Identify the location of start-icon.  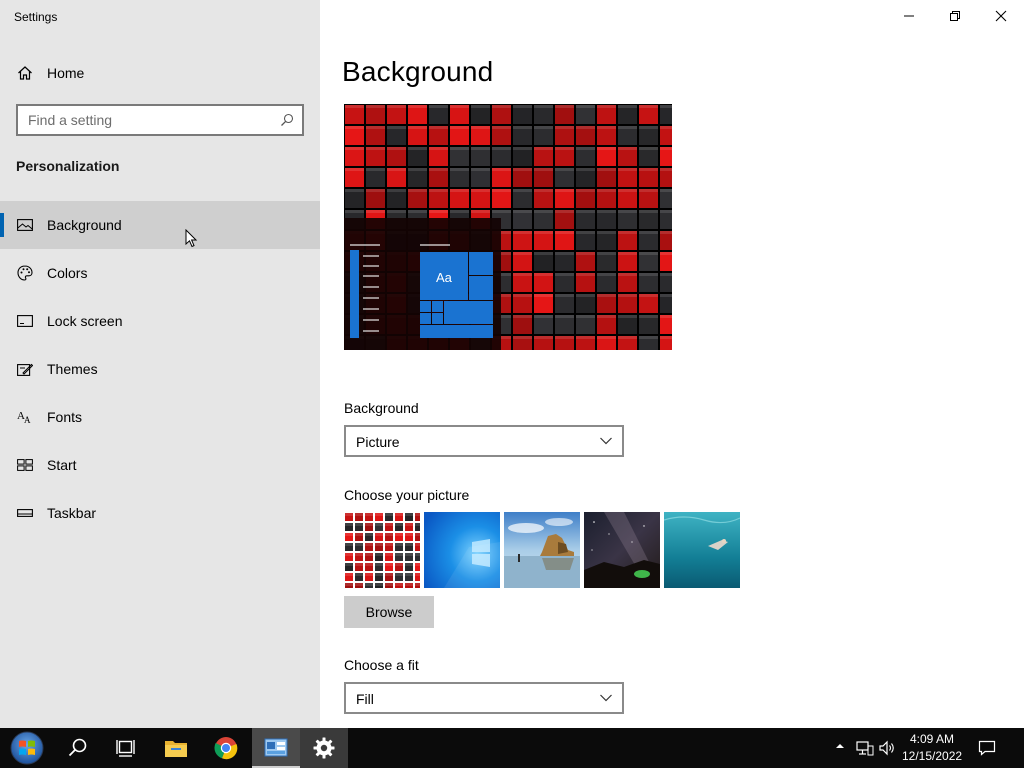
(25, 465).